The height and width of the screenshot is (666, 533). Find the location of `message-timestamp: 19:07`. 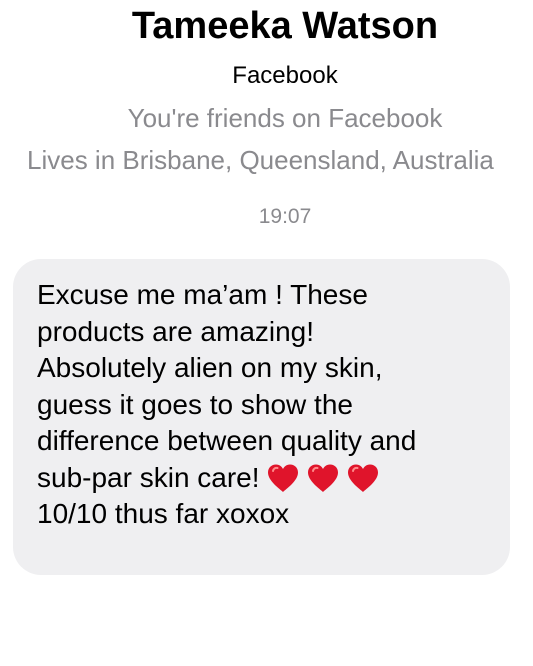

message-timestamp: 19:07 is located at coordinates (285, 216).